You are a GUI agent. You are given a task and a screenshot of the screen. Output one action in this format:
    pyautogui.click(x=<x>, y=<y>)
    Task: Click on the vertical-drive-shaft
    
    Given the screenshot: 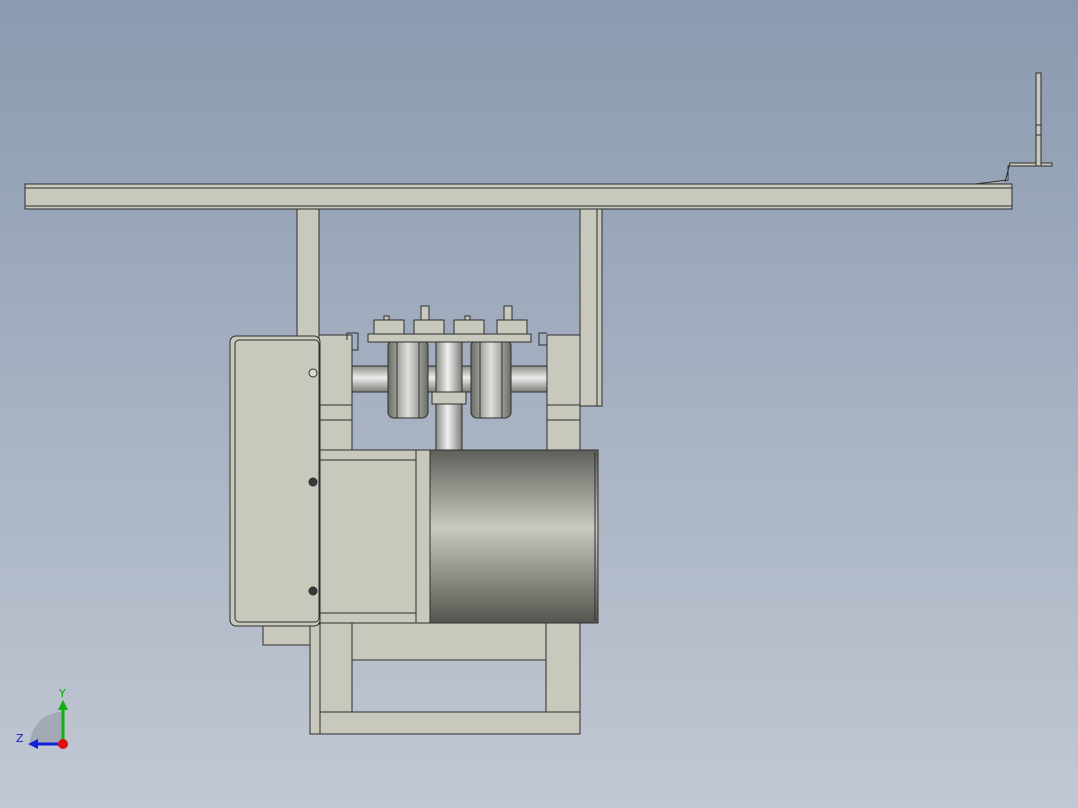 What is the action you would take?
    pyautogui.click(x=449, y=395)
    